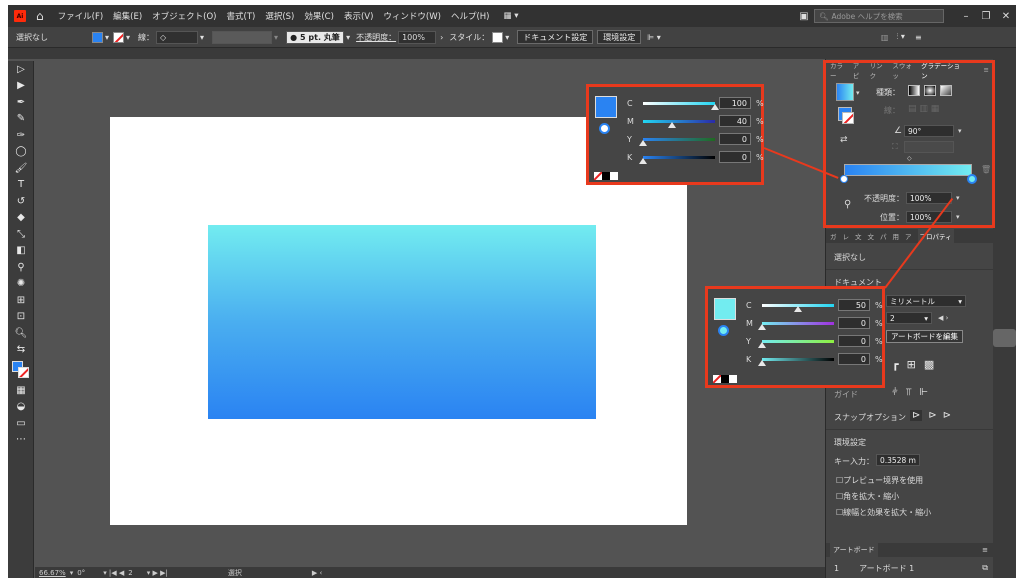 The image size is (1024, 583). What do you see at coordinates (107, 37) in the screenshot?
I see `fill-dropdown-icon: ▾` at bounding box center [107, 37].